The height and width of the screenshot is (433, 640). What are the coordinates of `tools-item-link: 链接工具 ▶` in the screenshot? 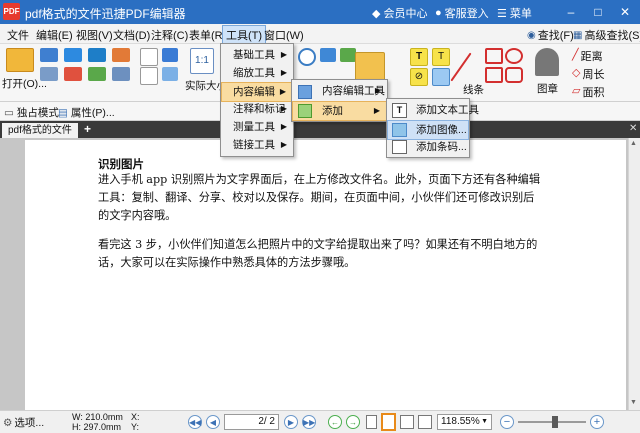 It's located at (257, 145).